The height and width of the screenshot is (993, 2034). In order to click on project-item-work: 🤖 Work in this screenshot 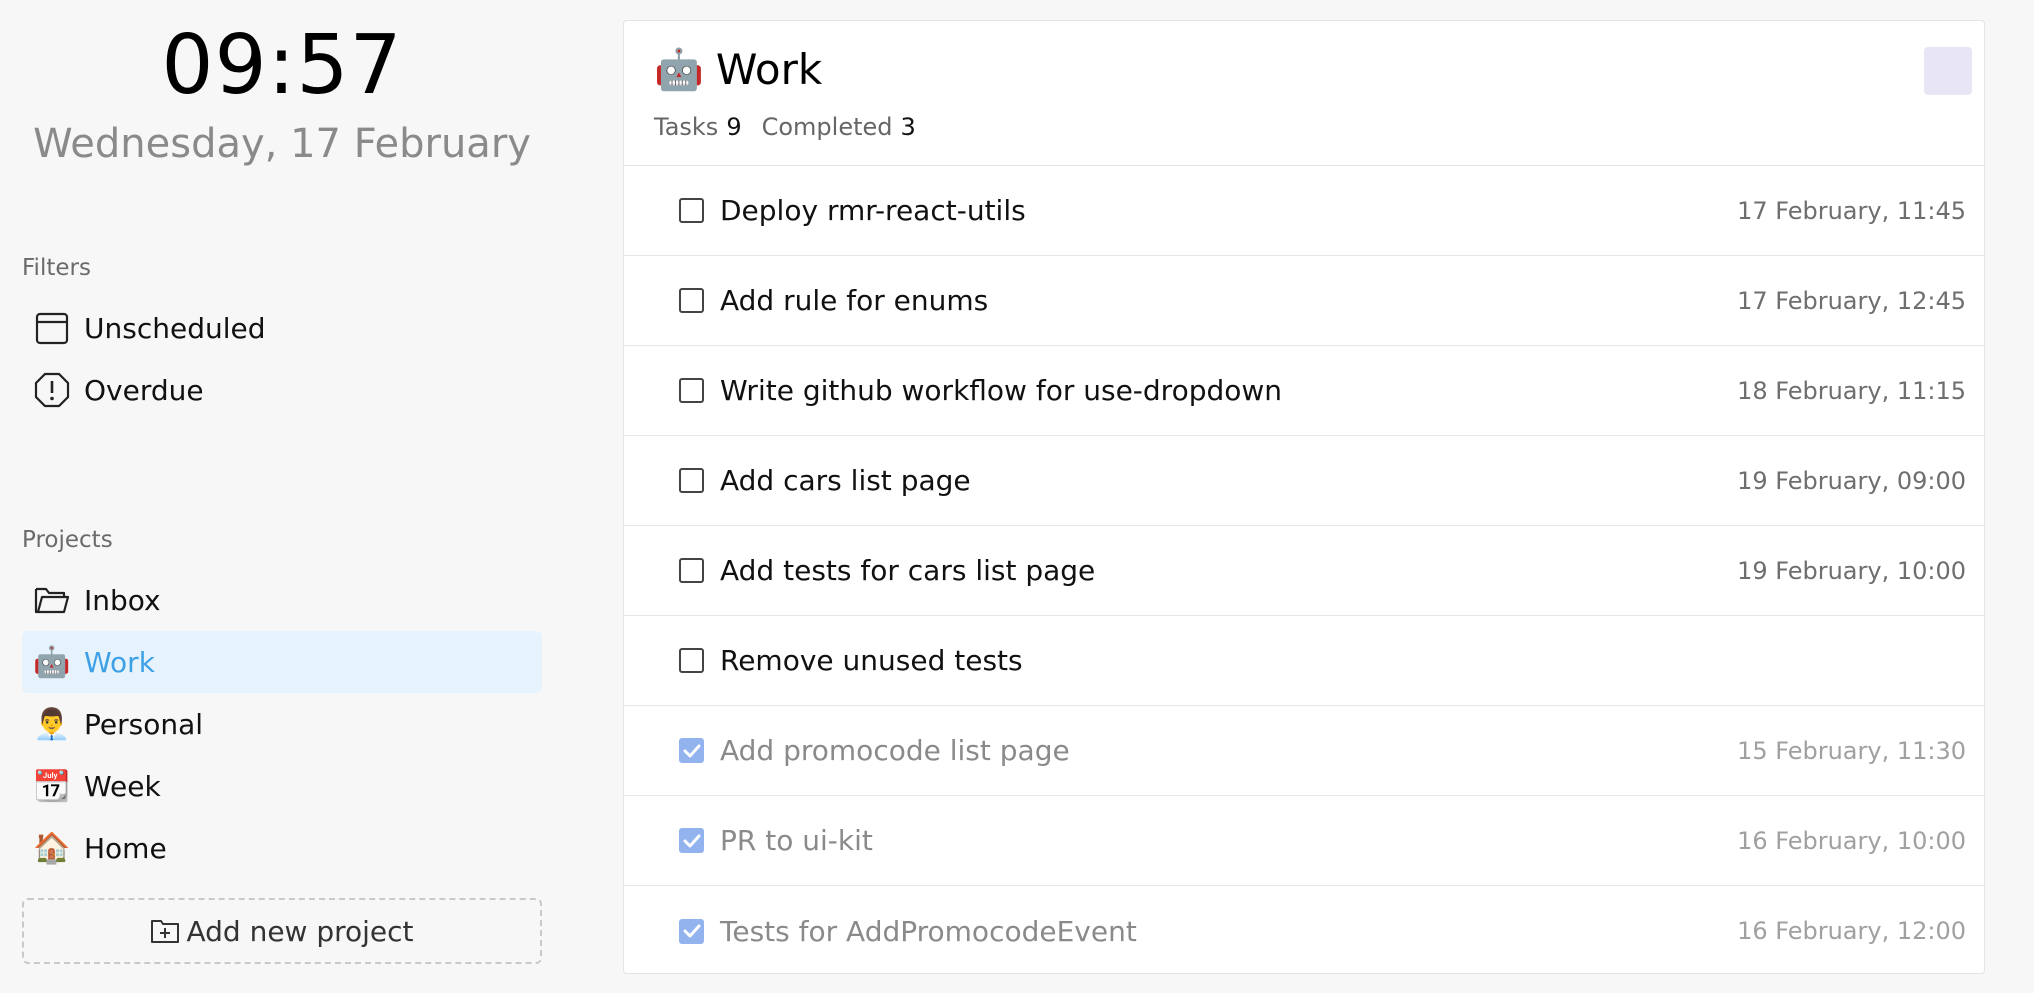, I will do `click(282, 662)`.